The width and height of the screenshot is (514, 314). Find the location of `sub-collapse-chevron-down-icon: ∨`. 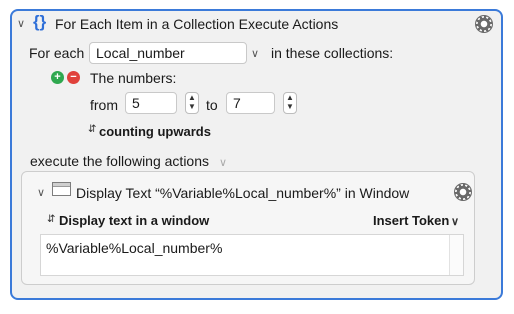

sub-collapse-chevron-down-icon: ∨ is located at coordinates (41, 192).